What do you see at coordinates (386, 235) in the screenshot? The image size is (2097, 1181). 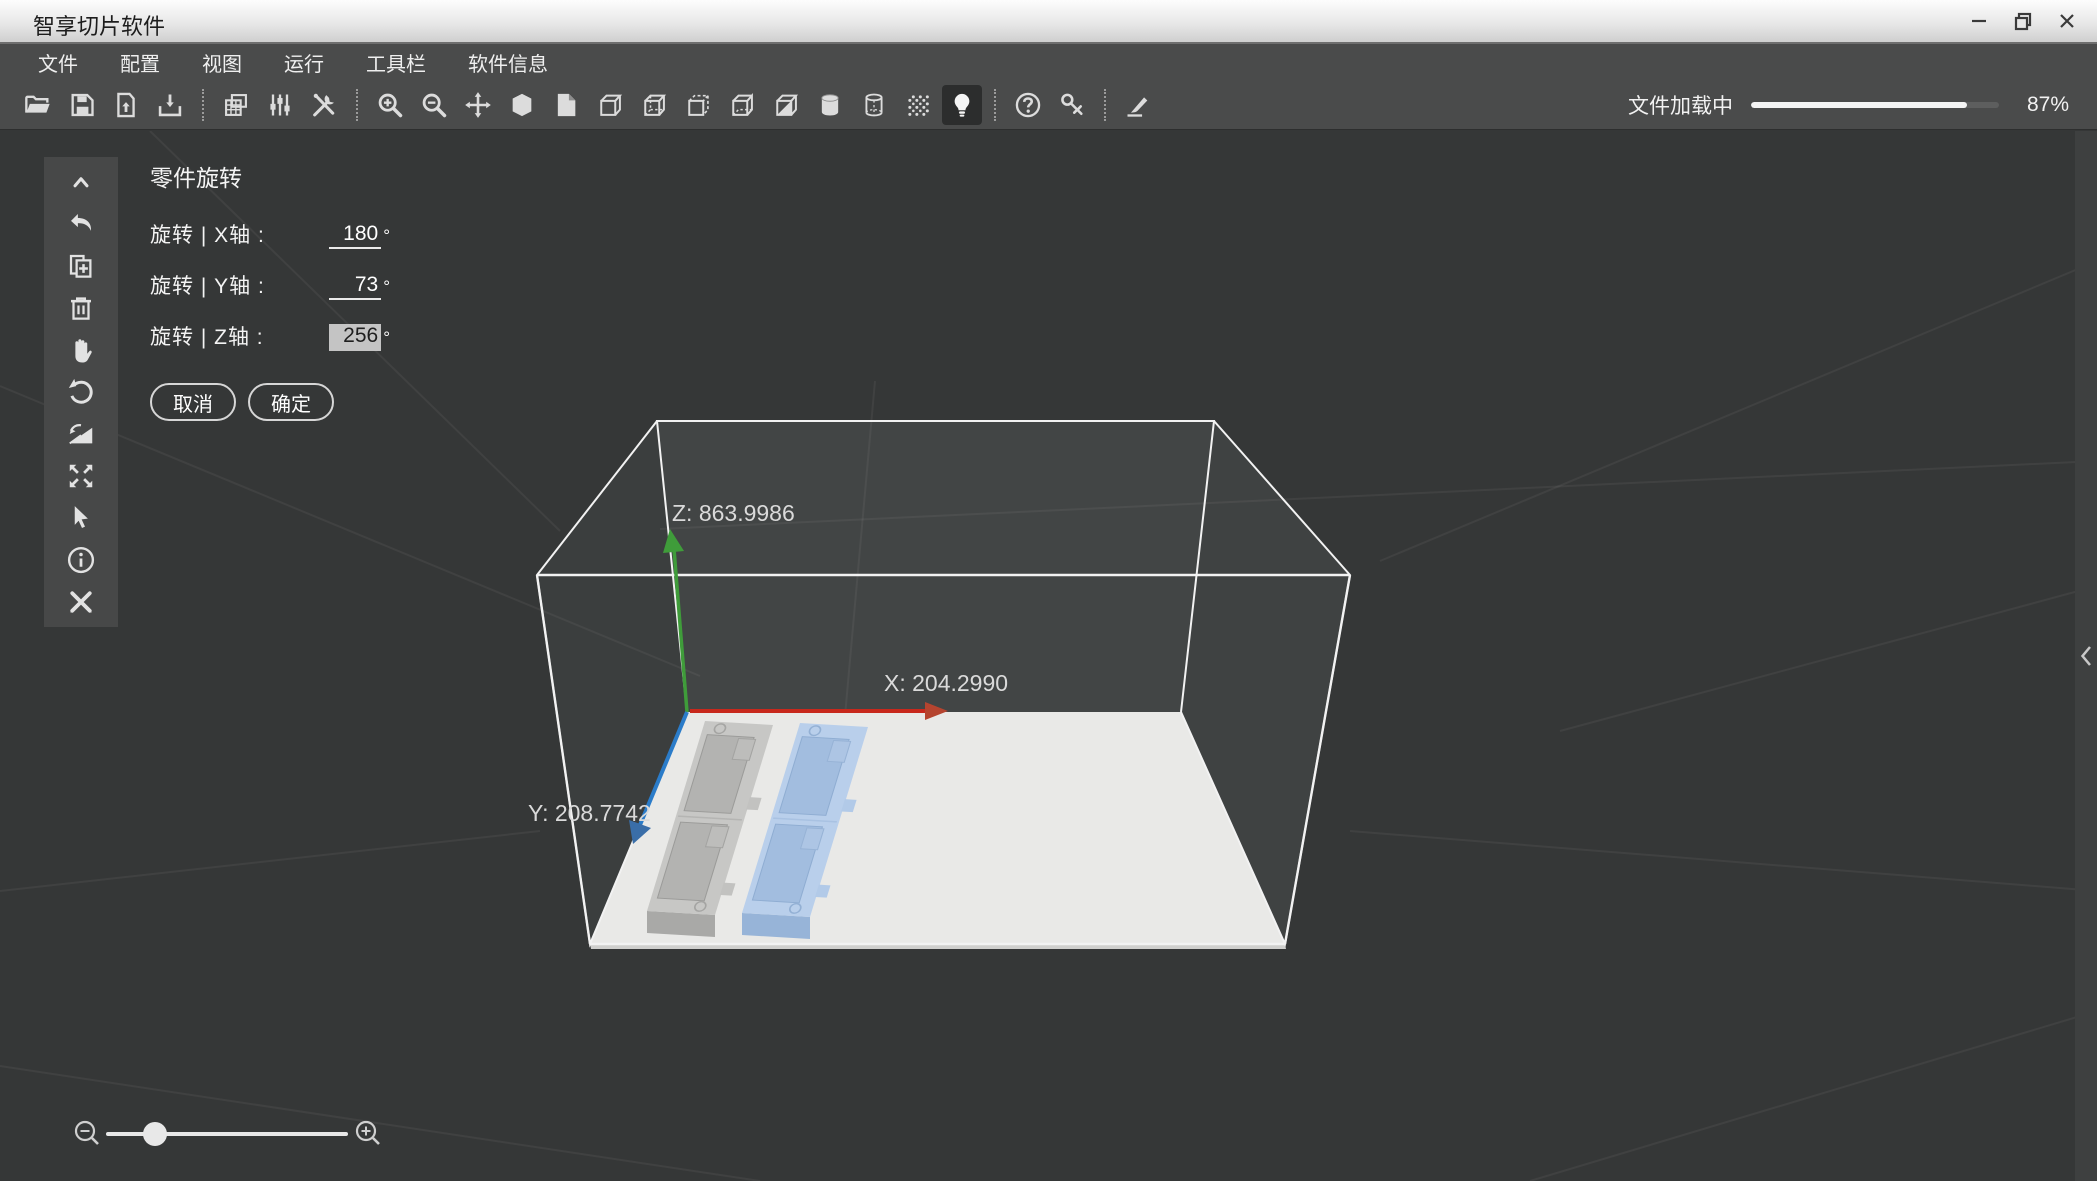 I see `rotation-x-unit: °` at bounding box center [386, 235].